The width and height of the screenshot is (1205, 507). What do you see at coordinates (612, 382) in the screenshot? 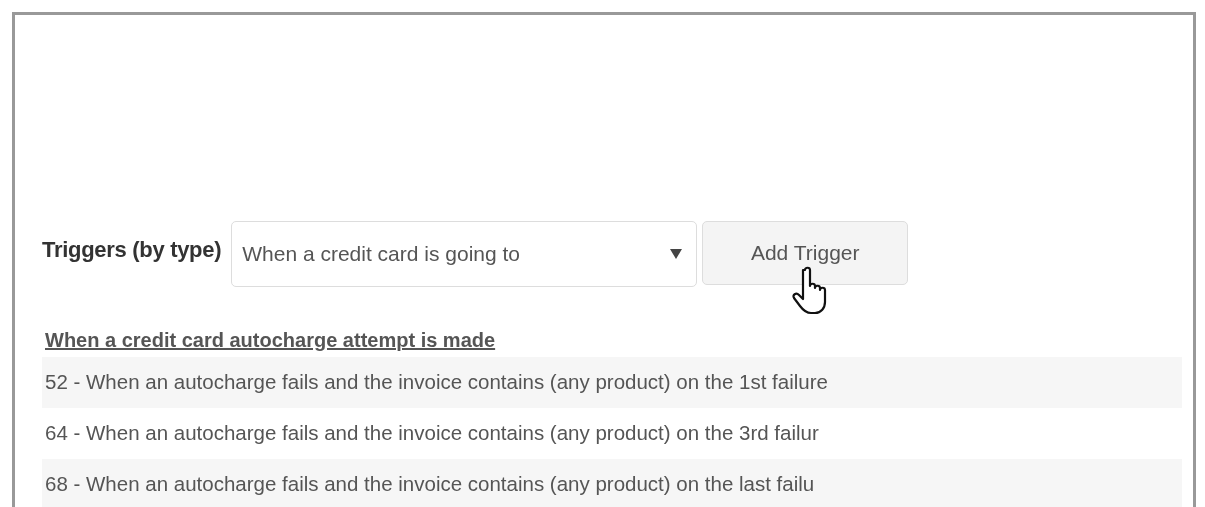
I see `trigger-item: 52 - When an autocharge fails and the invoice contains (any product) on the 1st failure` at bounding box center [612, 382].